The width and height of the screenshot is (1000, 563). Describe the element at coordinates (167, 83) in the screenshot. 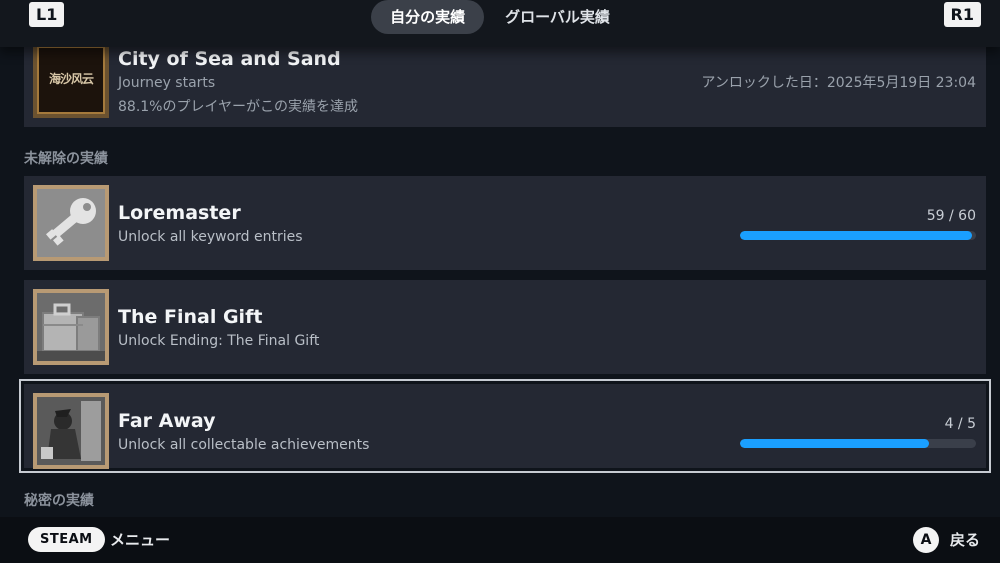

I see `achievement-description: Journey starts` at that location.